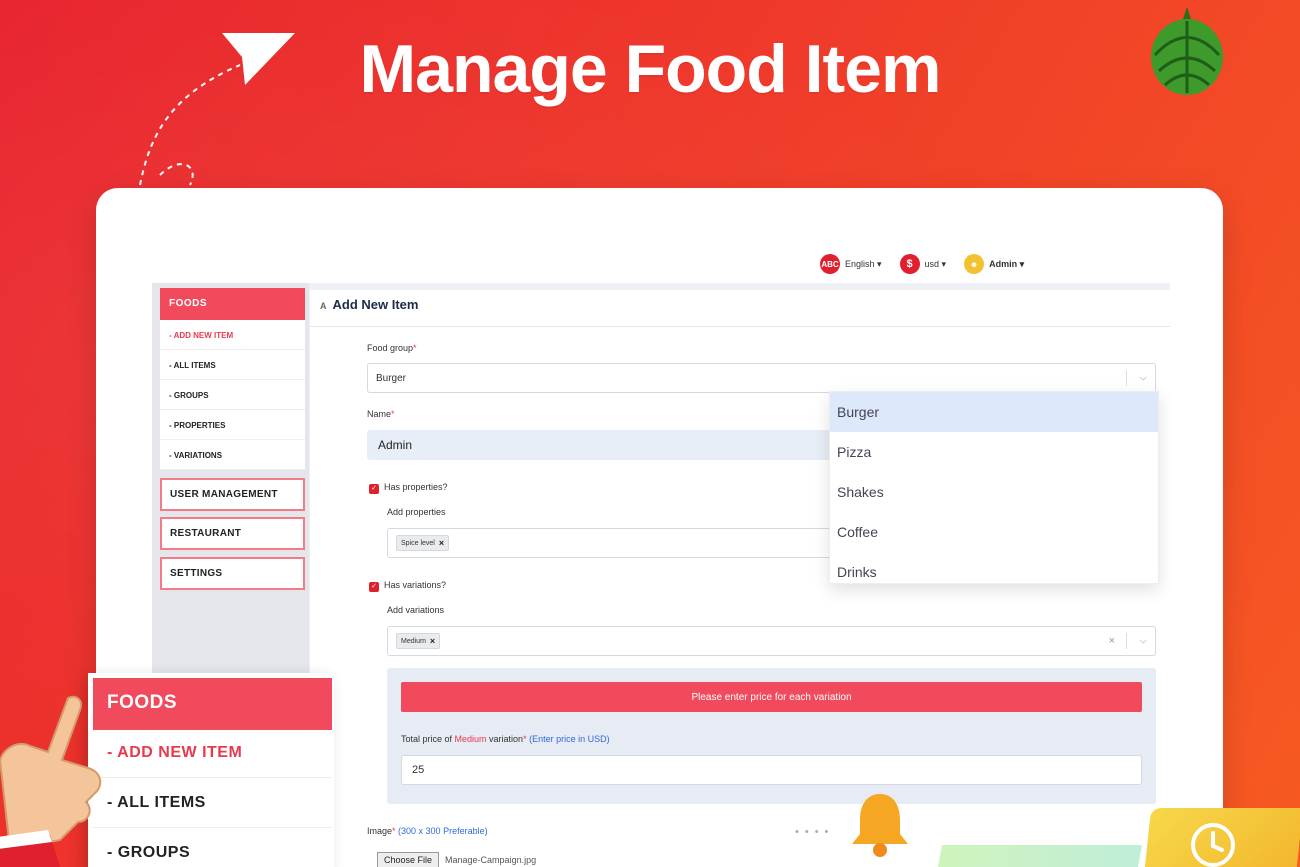  Describe the element at coordinates (994, 492) in the screenshot. I see `dropdown-option-shakes: Shakes` at that location.